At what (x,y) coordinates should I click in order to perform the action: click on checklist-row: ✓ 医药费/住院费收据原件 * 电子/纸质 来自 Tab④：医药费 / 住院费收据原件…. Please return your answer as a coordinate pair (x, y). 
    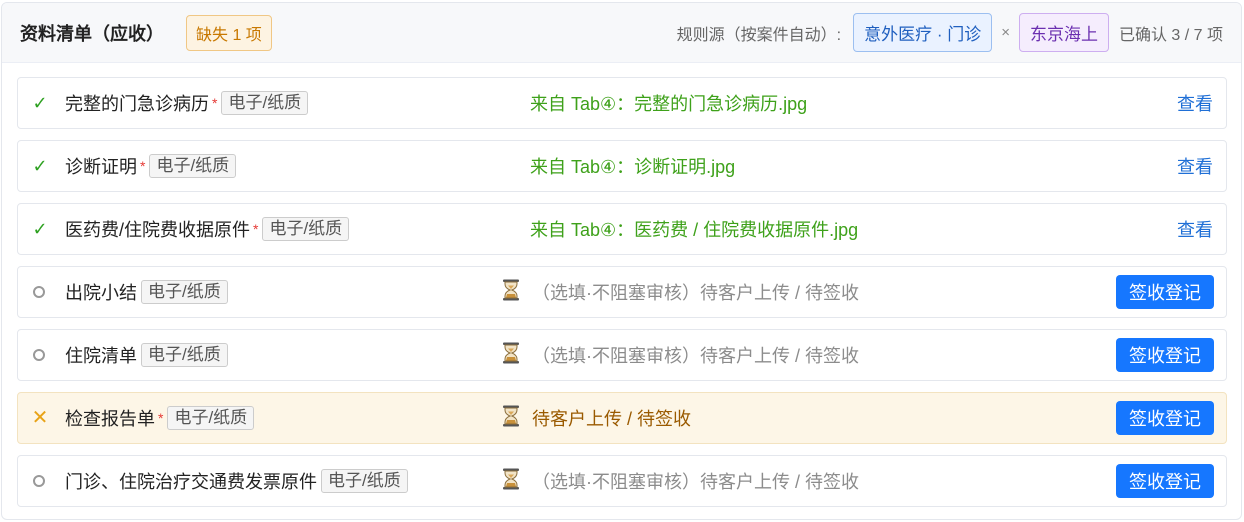
    Looking at the image, I should click on (622, 229).